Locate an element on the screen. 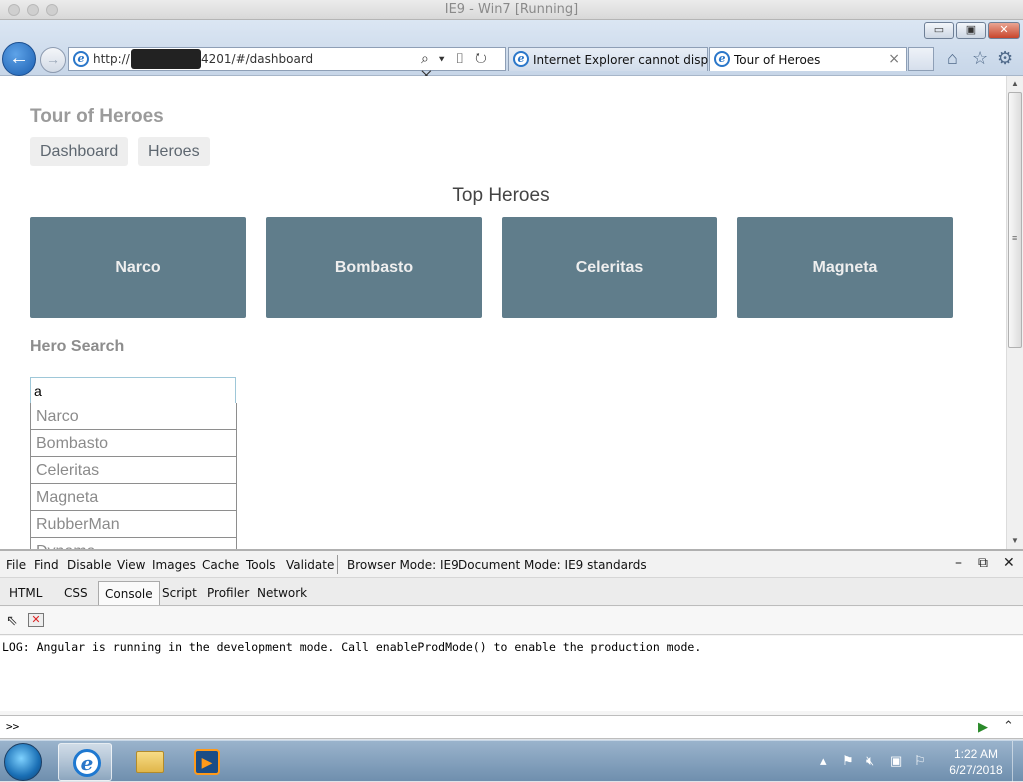 Image resolution: width=1023 pixels, height=782 pixels. ie-page-icon: e is located at coordinates (81, 59).